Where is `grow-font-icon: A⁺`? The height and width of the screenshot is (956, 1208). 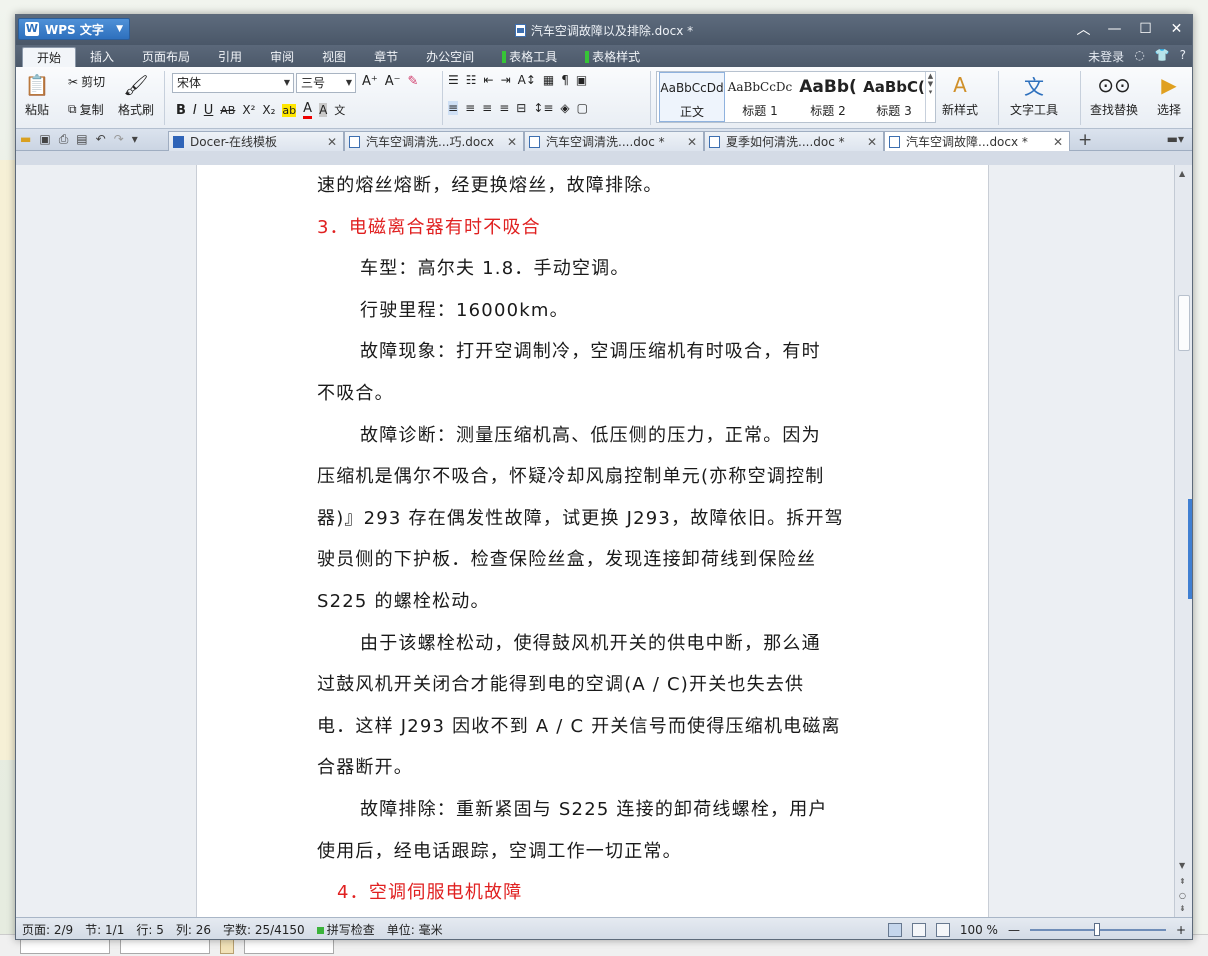
grow-font-icon: A⁺ is located at coordinates (370, 81).